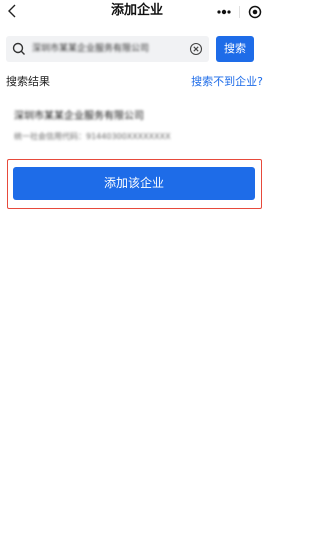  I want to click on search-input: 深圳市某某企业服务有限公司, so click(107, 49).